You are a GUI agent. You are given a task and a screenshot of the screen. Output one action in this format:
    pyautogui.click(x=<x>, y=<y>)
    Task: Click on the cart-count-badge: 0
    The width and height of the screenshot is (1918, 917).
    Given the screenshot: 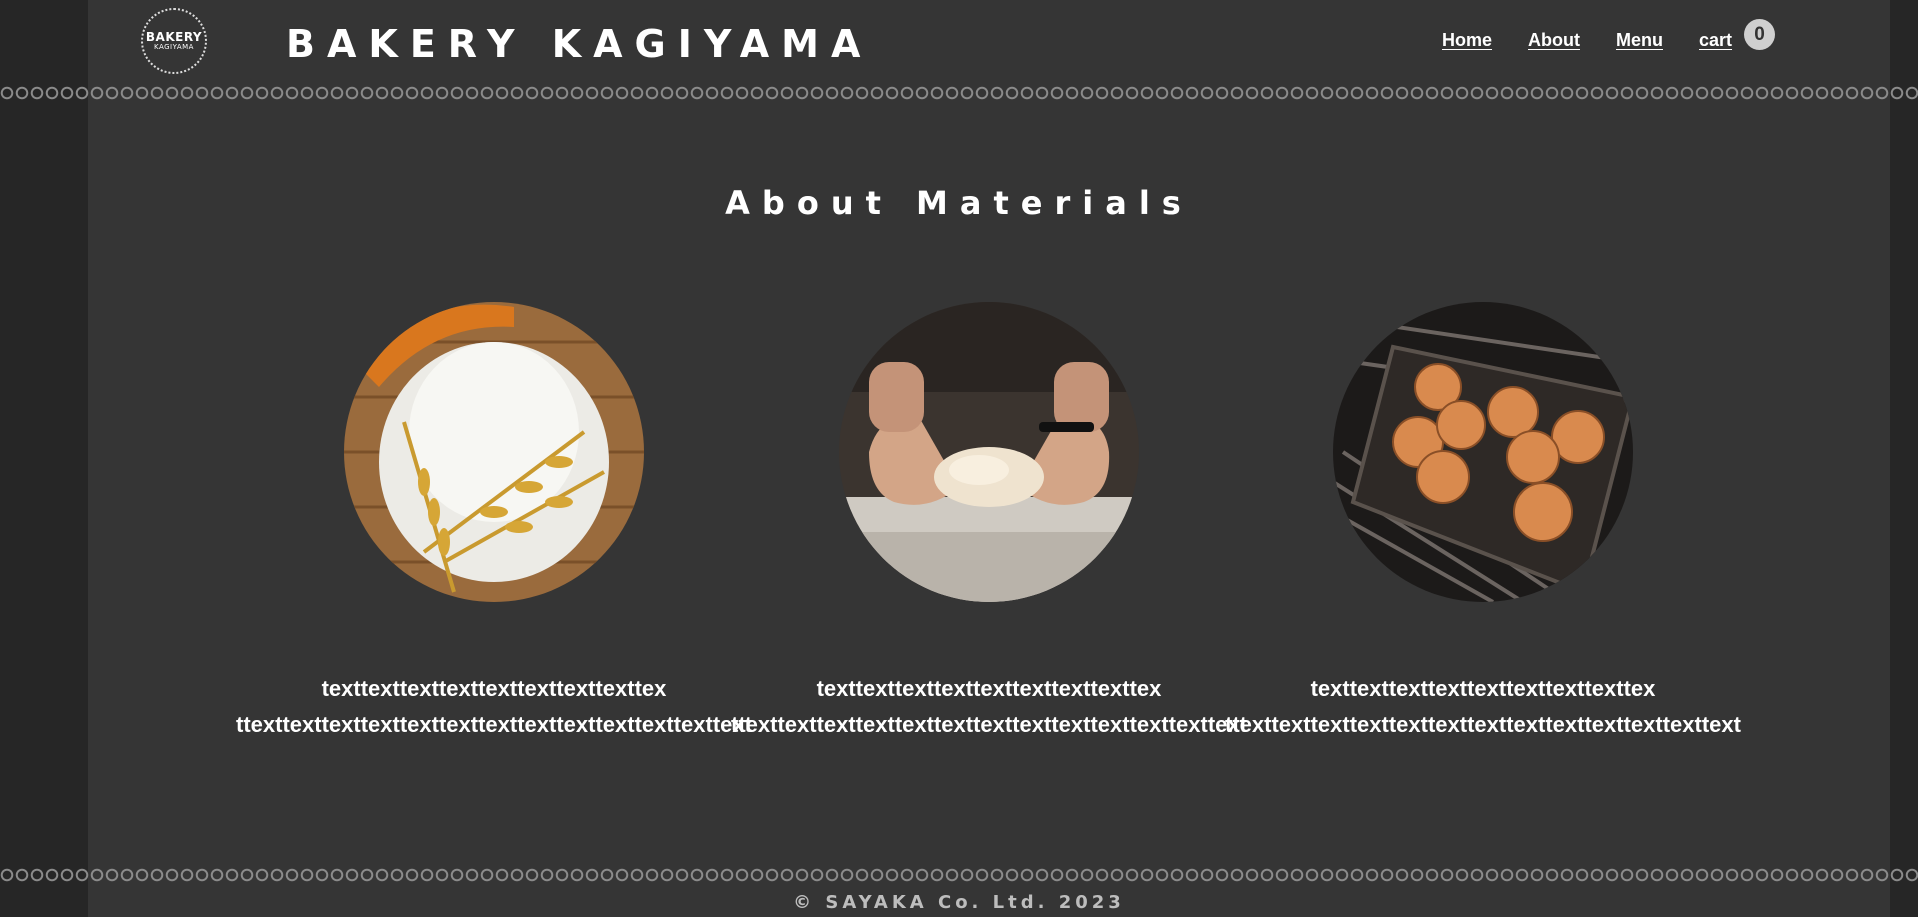 What is the action you would take?
    pyautogui.click(x=1760, y=34)
    